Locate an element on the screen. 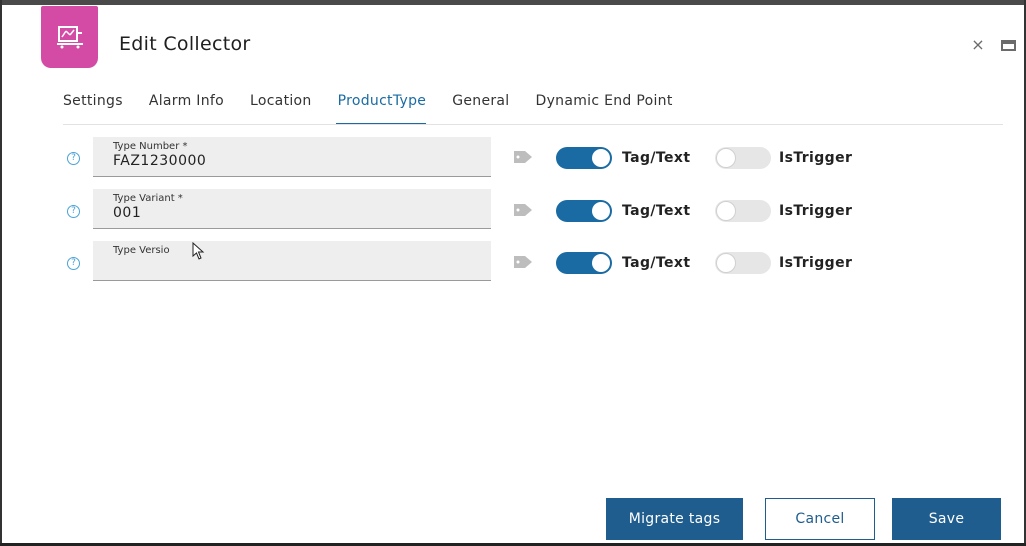 The height and width of the screenshot is (546, 1026). field-label: Type Variant * is located at coordinates (148, 198).